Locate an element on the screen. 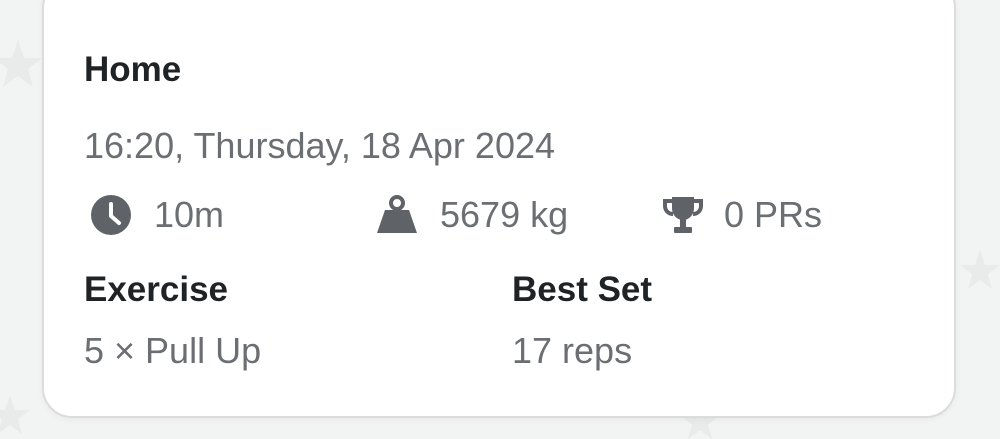 The image size is (1000, 439). stat-prs: 0 PRs is located at coordinates (742, 215).